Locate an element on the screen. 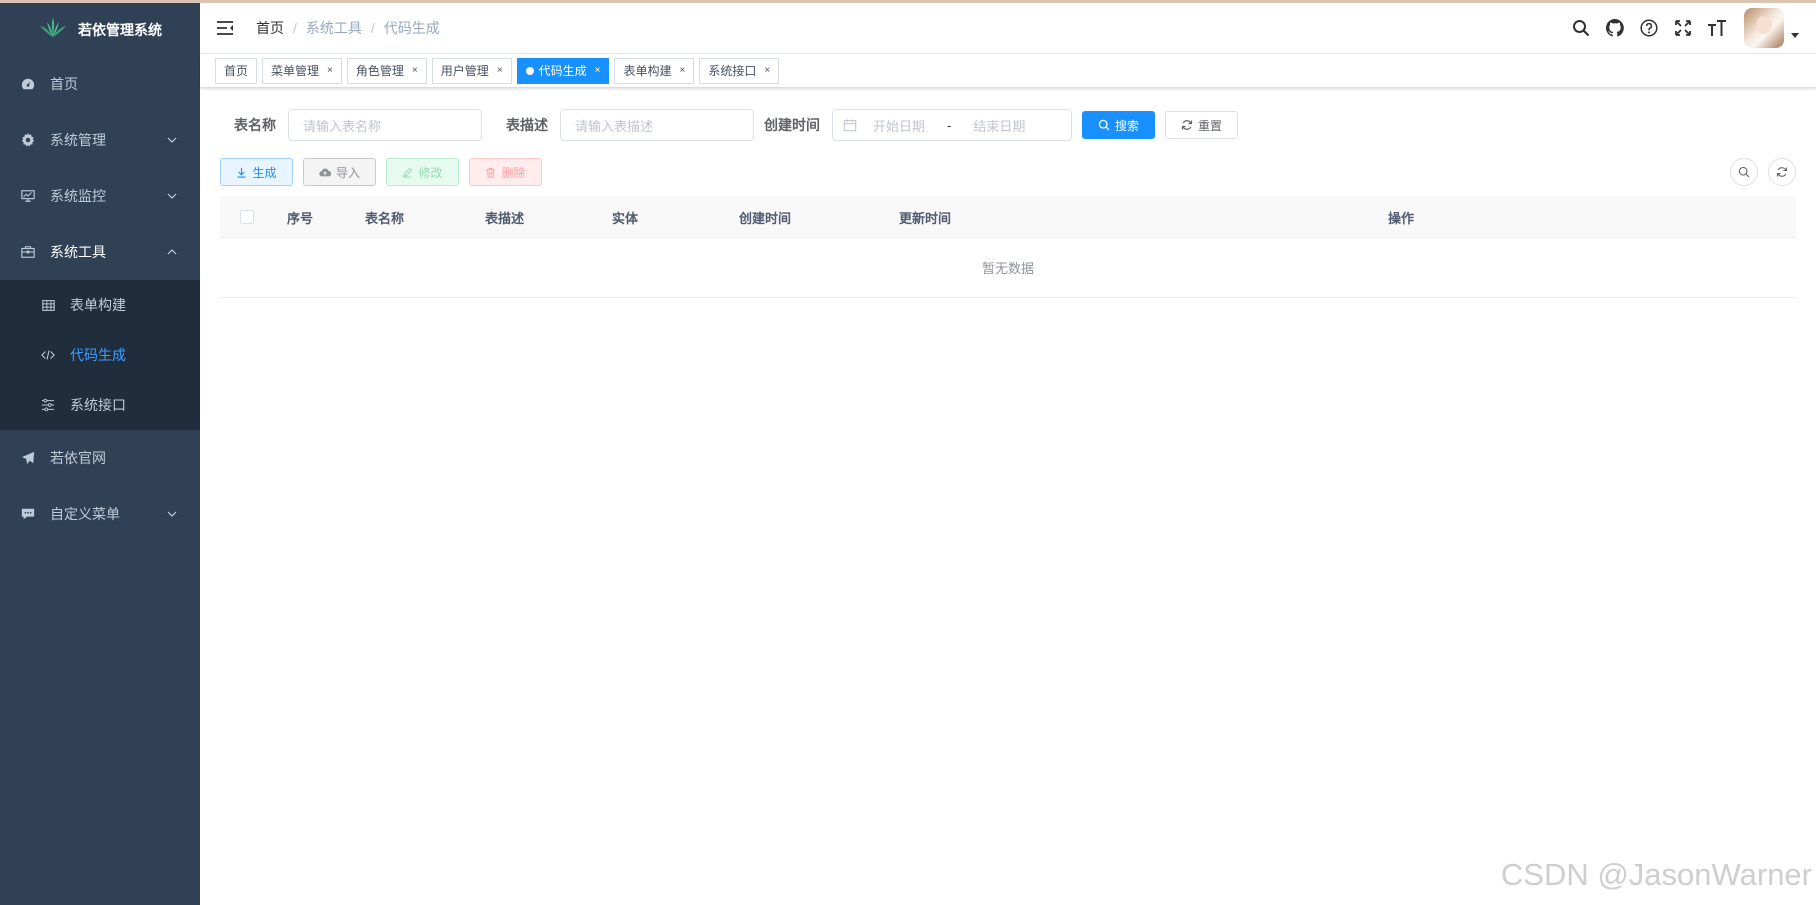 The image size is (1816, 905). chevron-up-icon is located at coordinates (172, 252).